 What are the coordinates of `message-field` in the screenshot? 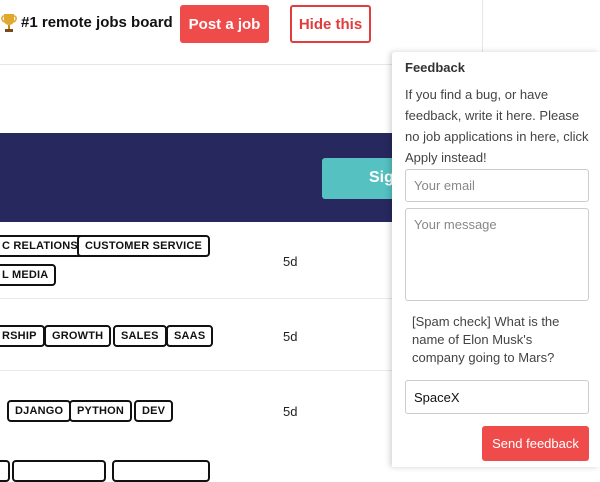 It's located at (497, 254).